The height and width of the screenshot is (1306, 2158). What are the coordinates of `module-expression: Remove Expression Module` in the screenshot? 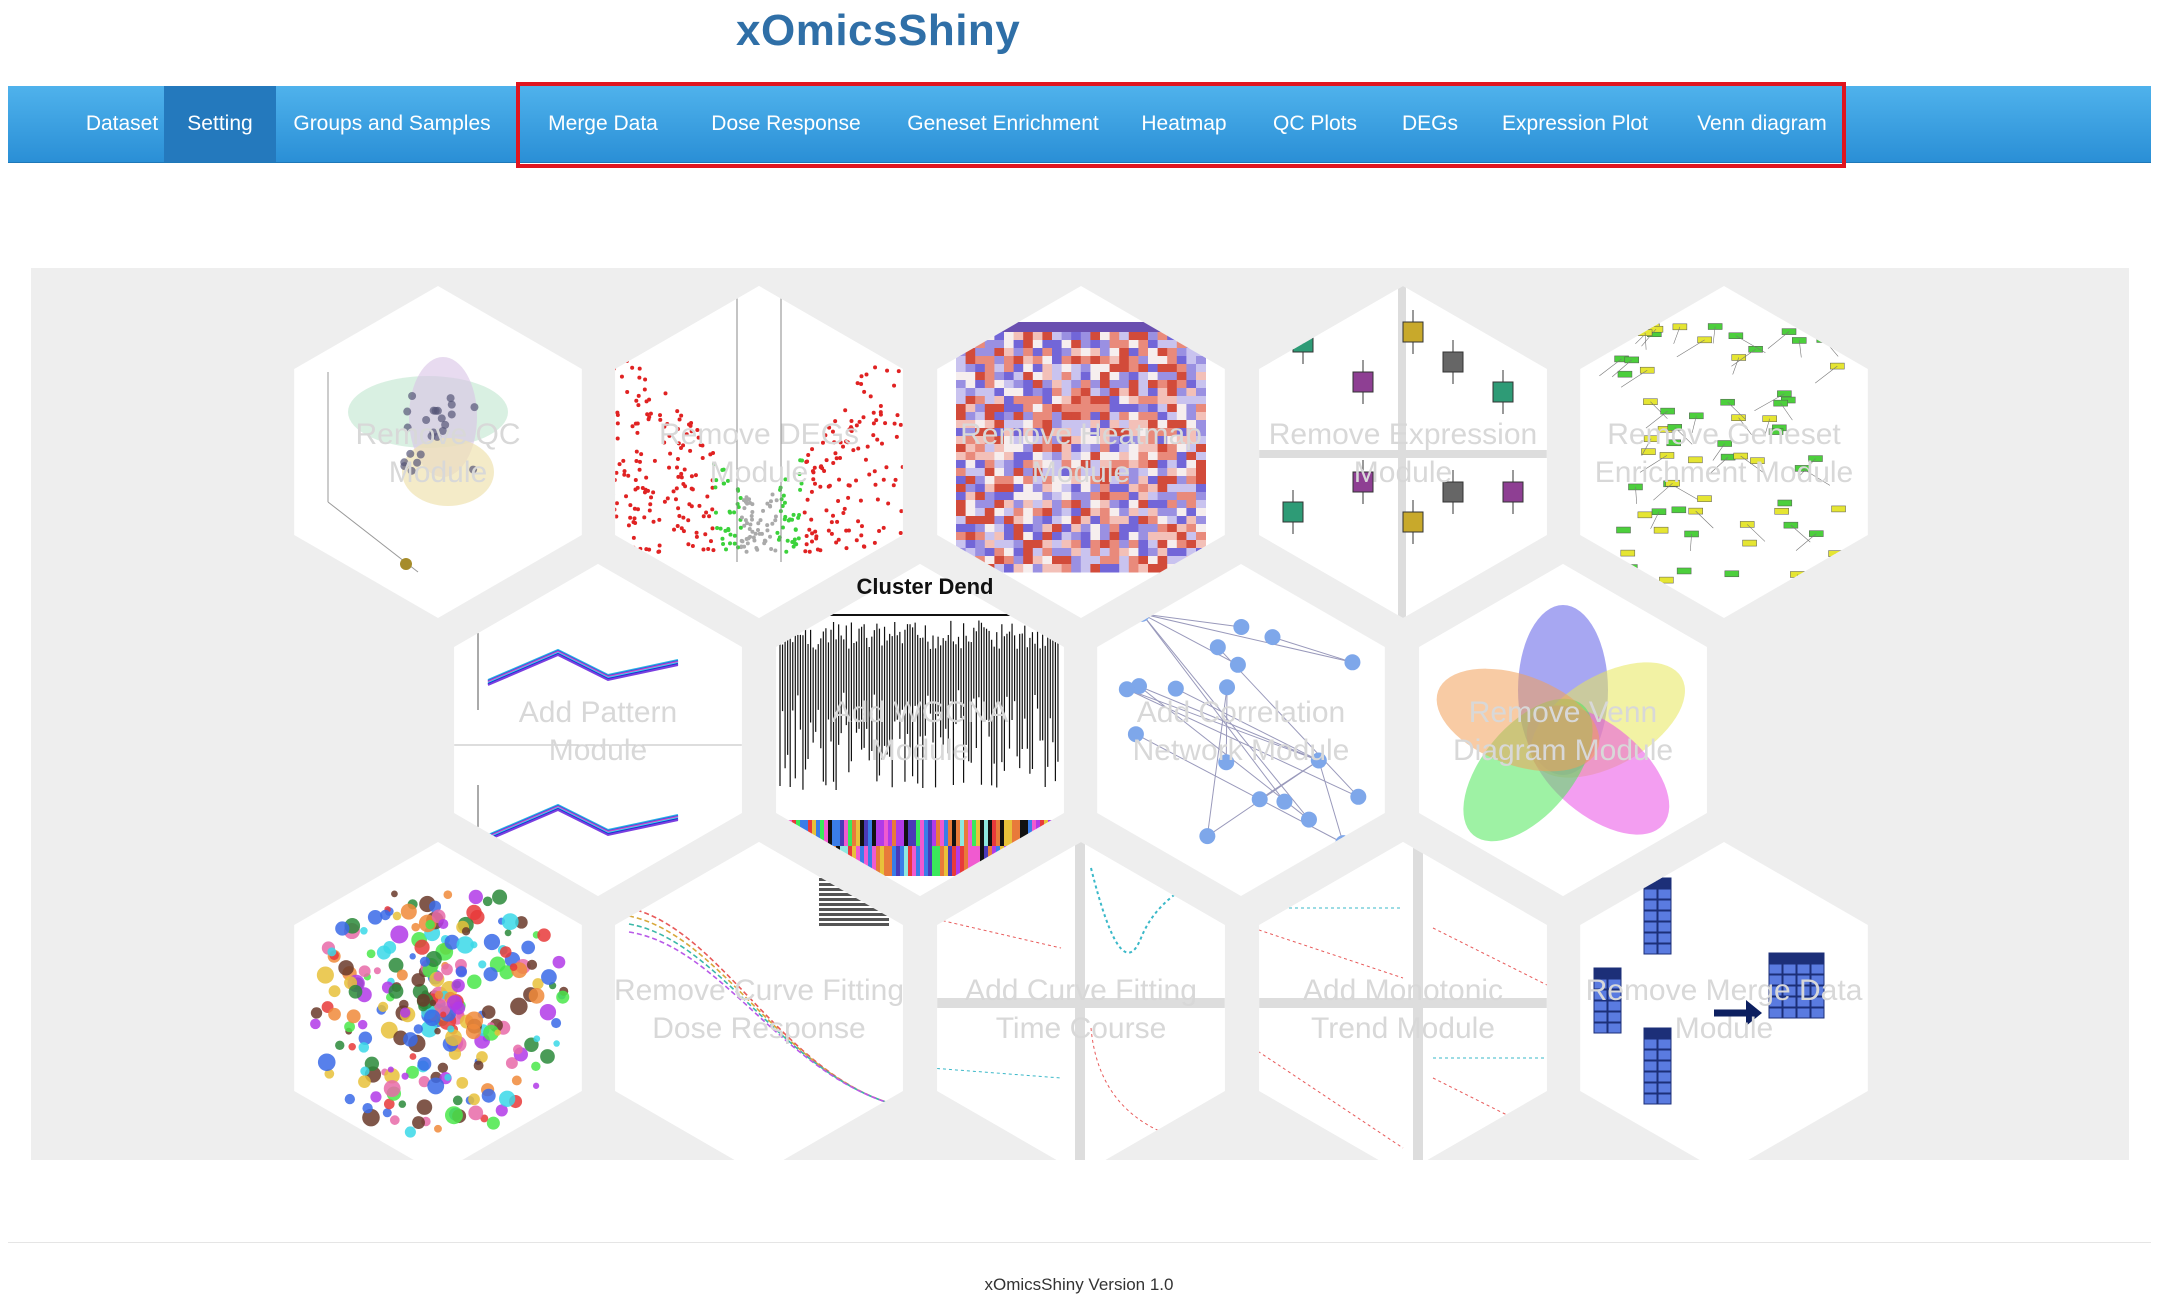 It's located at (1403, 452).